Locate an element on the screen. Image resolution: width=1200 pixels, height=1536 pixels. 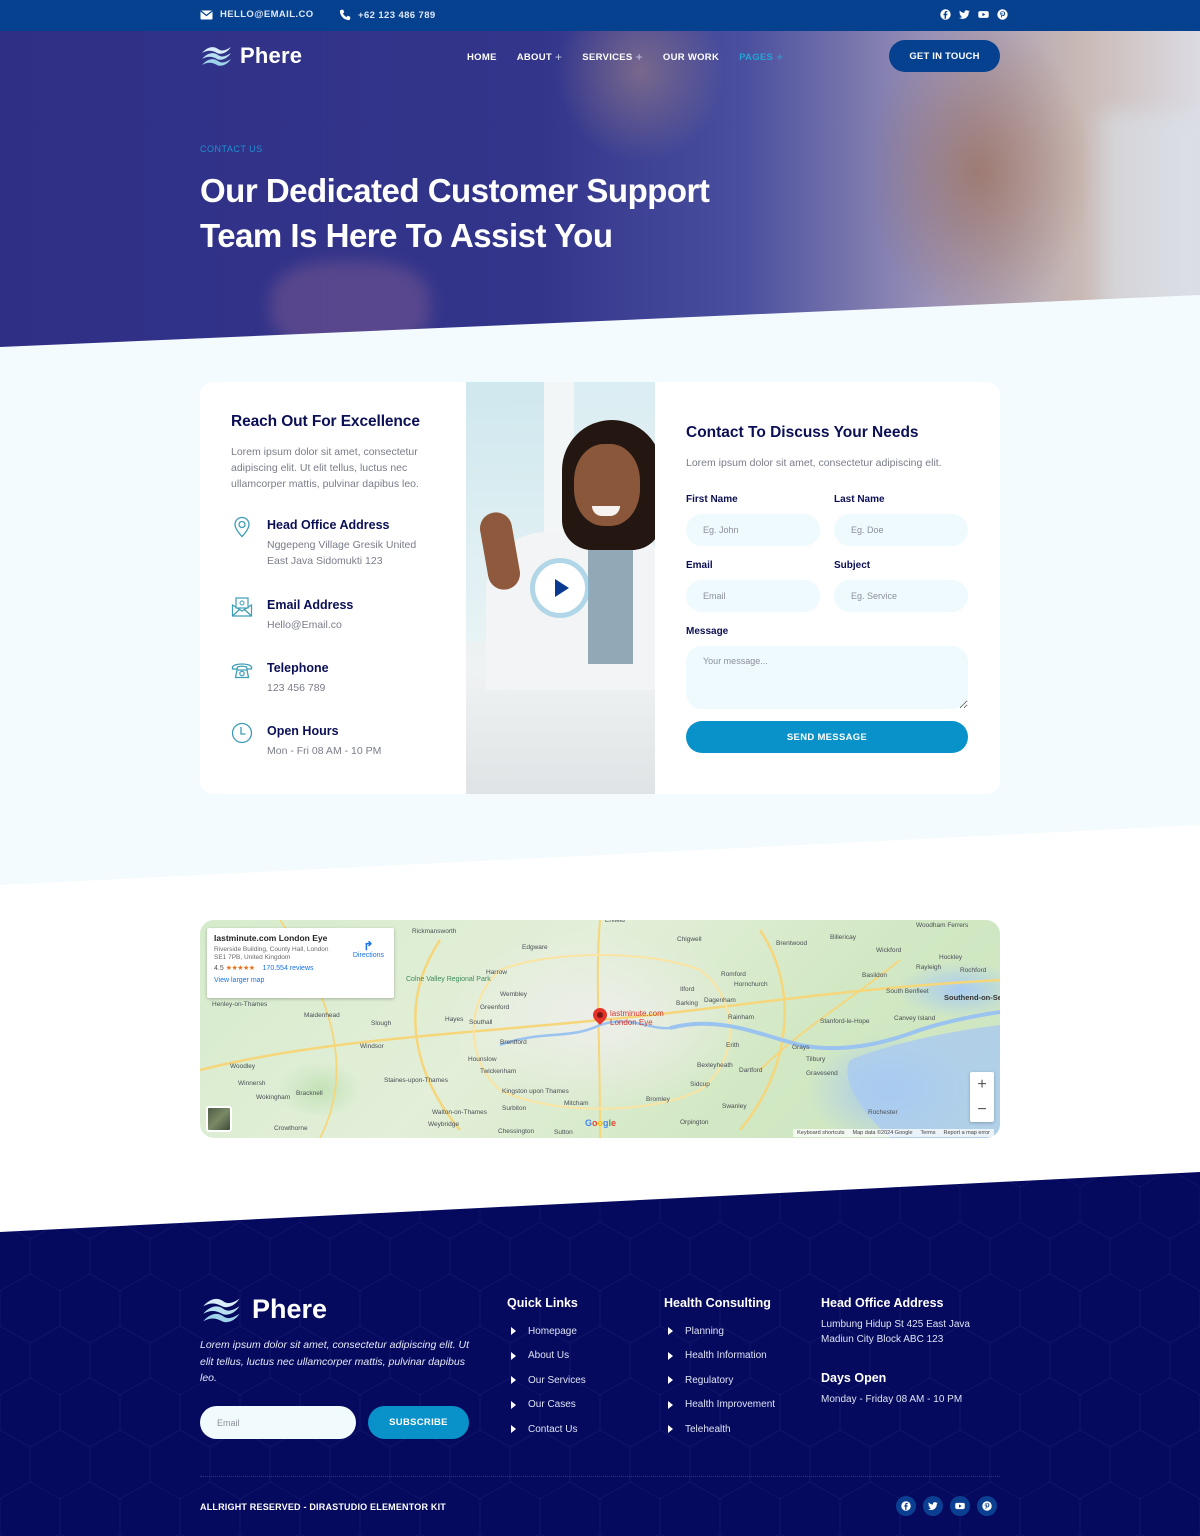
last-name-input is located at coordinates (901, 530).